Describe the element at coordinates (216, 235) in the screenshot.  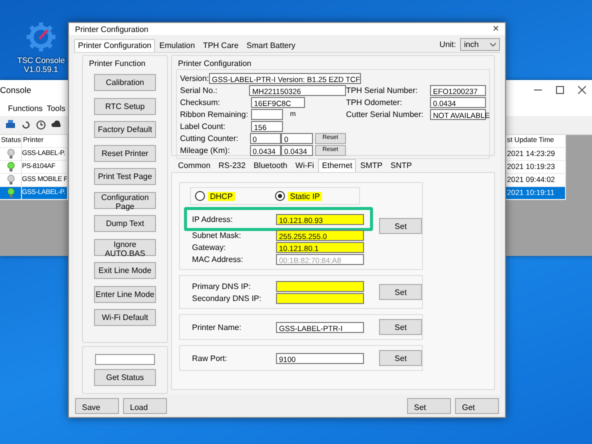
I see `field-label: Subnet Mask:` at that location.